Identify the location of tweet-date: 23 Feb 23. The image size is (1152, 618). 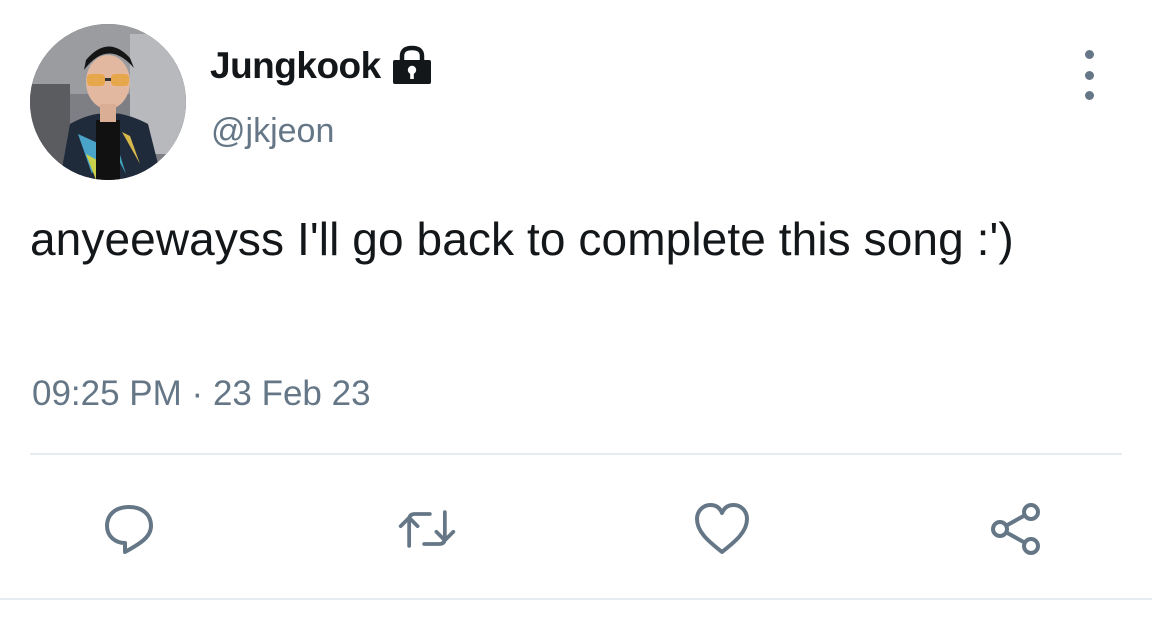
(291, 393).